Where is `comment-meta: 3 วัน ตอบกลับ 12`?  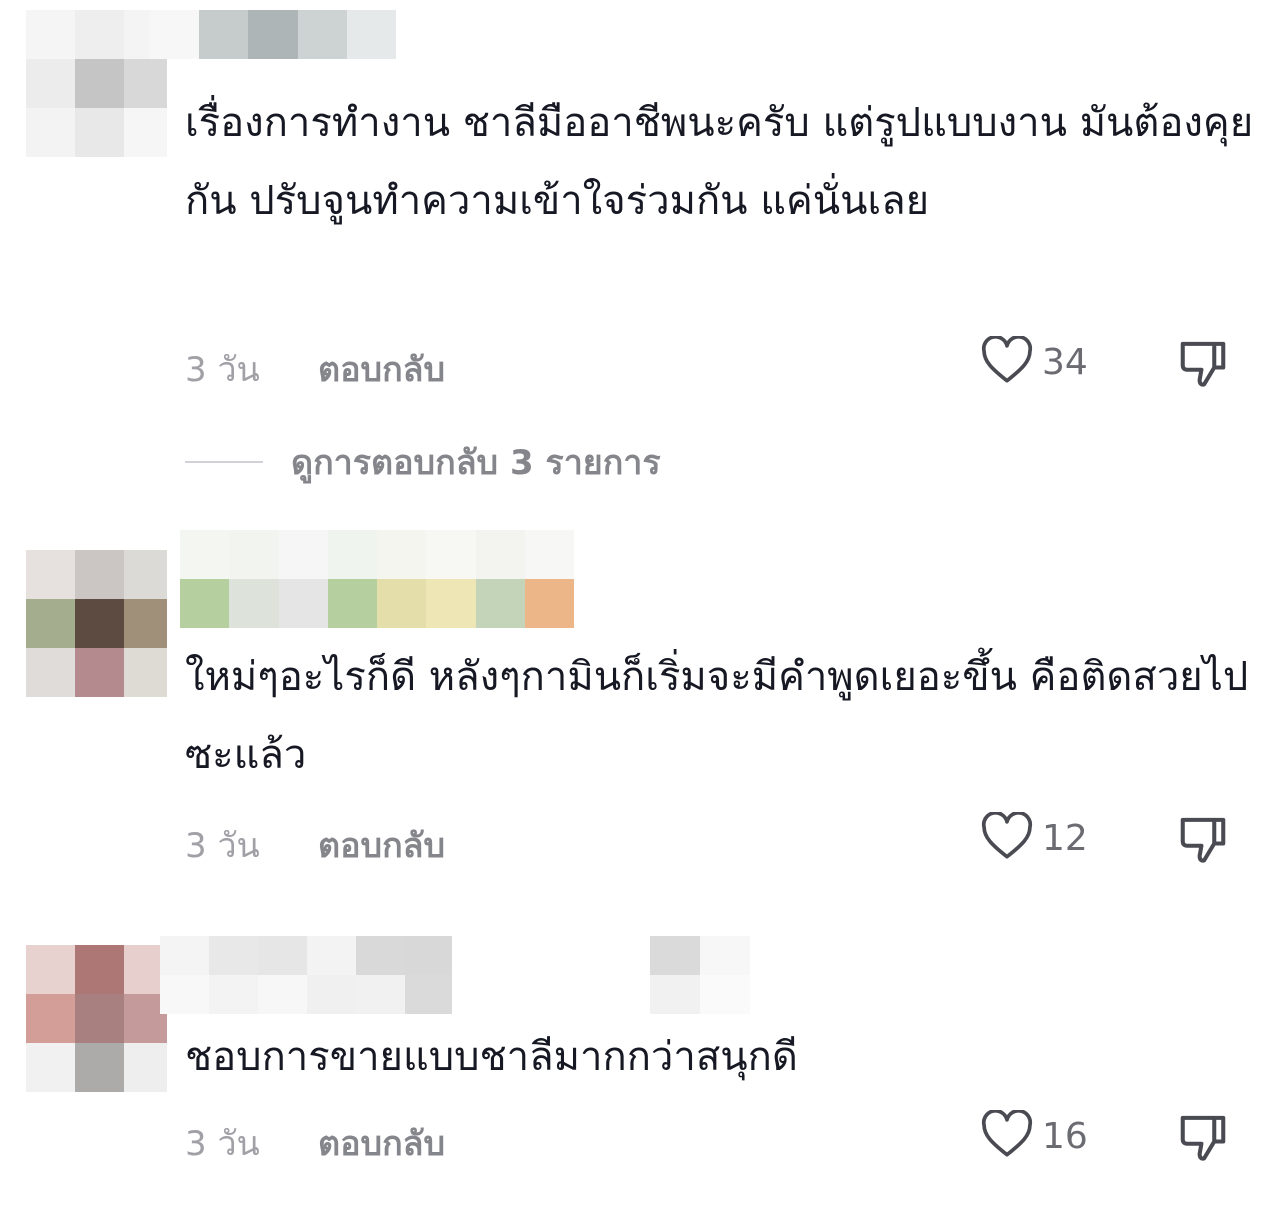 comment-meta: 3 วัน ตอบกลับ 12 is located at coordinates (710, 838).